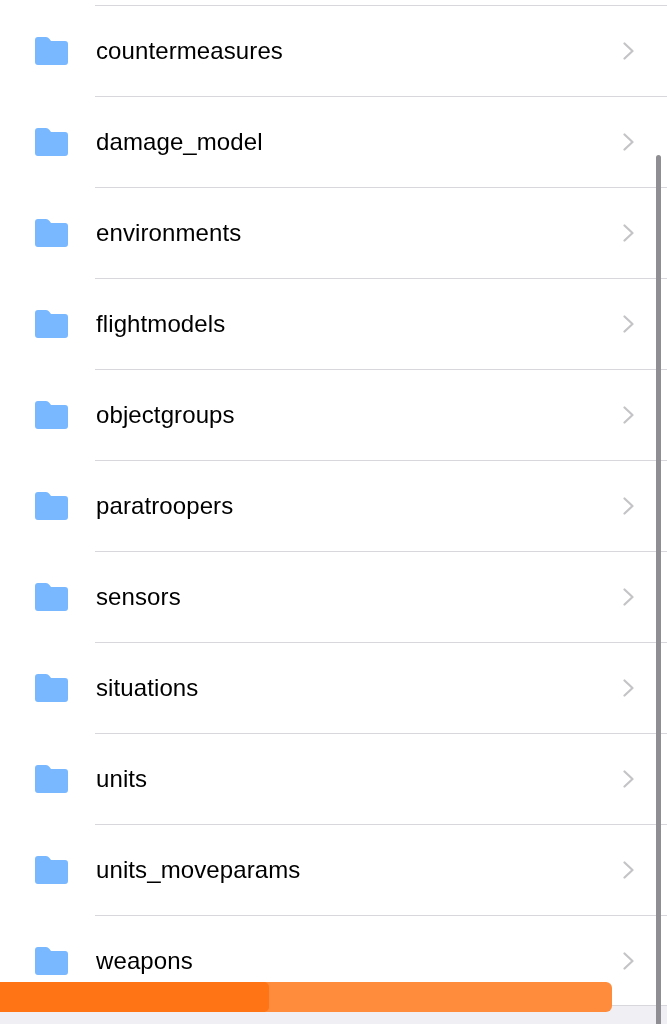 Image resolution: width=667 pixels, height=1024 pixels. I want to click on folder-name: objectgroups, so click(165, 415).